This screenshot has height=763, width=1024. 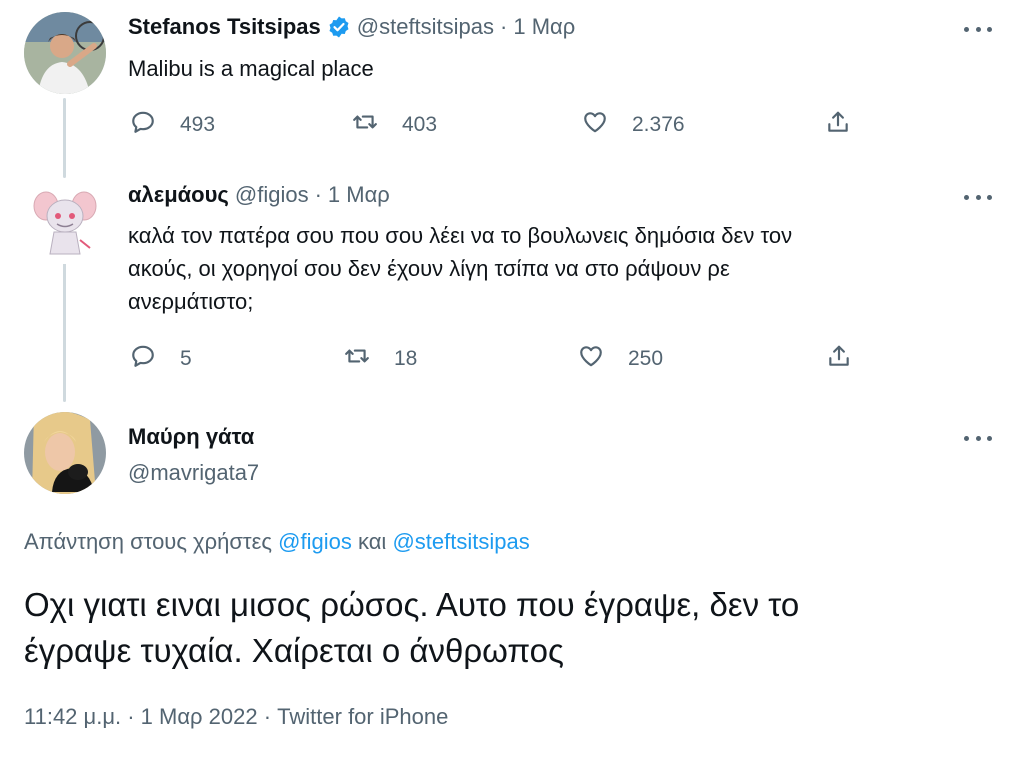 I want to click on author-handle: @figios, so click(x=272, y=195).